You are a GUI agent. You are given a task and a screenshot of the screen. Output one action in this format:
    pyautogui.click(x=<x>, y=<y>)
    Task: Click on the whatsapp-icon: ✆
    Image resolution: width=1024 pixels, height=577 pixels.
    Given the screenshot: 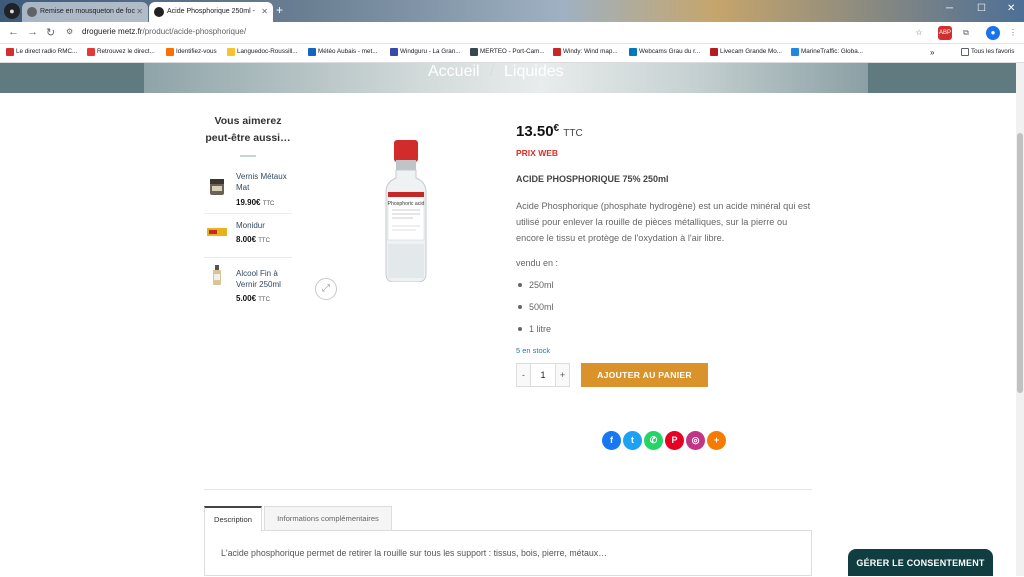 What is the action you would take?
    pyautogui.click(x=653, y=440)
    